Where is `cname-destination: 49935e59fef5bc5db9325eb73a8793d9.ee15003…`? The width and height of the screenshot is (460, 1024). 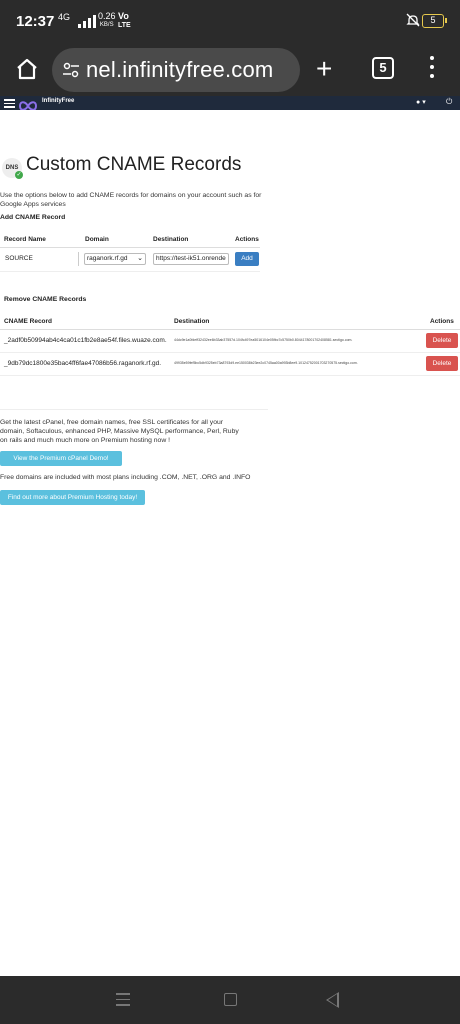
cname-destination: 49935e59fef5bc5db9325eb73a8793d9.ee15003… is located at coordinates (266, 363).